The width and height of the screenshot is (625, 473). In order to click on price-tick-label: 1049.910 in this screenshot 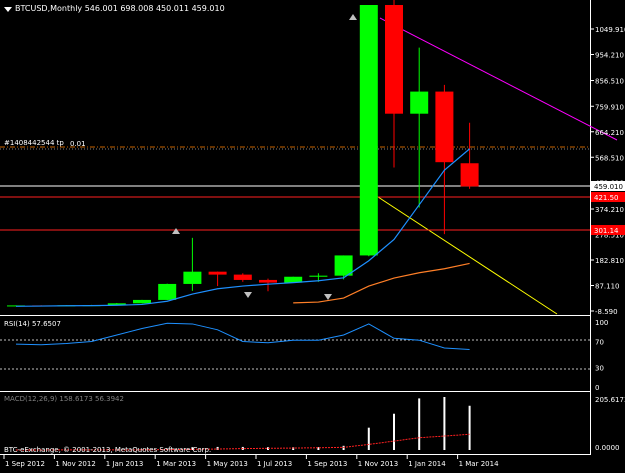, I will do `click(610, 30)`.